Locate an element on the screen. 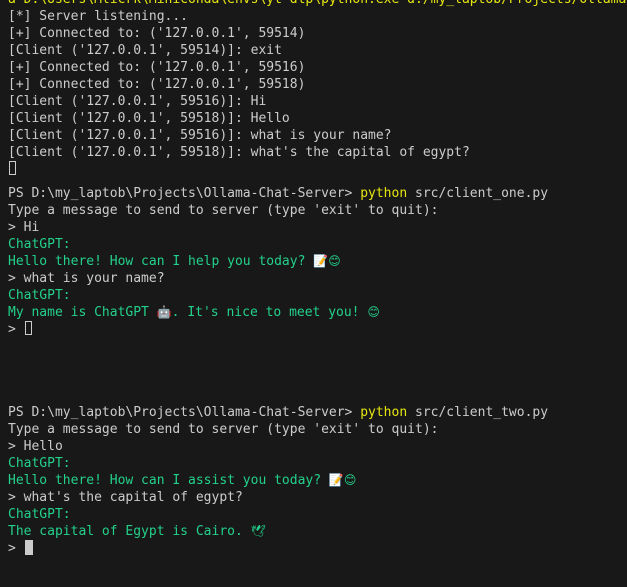 This screenshot has height=587, width=627. server-output-line: [+] Connected to: ('127.0.0.1', 59518) is located at coordinates (157, 84).